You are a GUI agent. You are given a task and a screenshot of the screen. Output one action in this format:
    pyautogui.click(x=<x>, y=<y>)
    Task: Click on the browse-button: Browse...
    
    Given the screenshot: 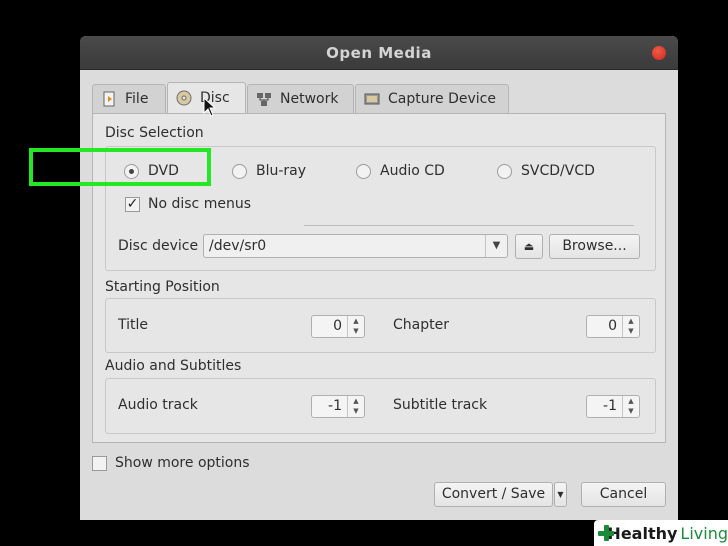 What is the action you would take?
    pyautogui.click(x=594, y=246)
    